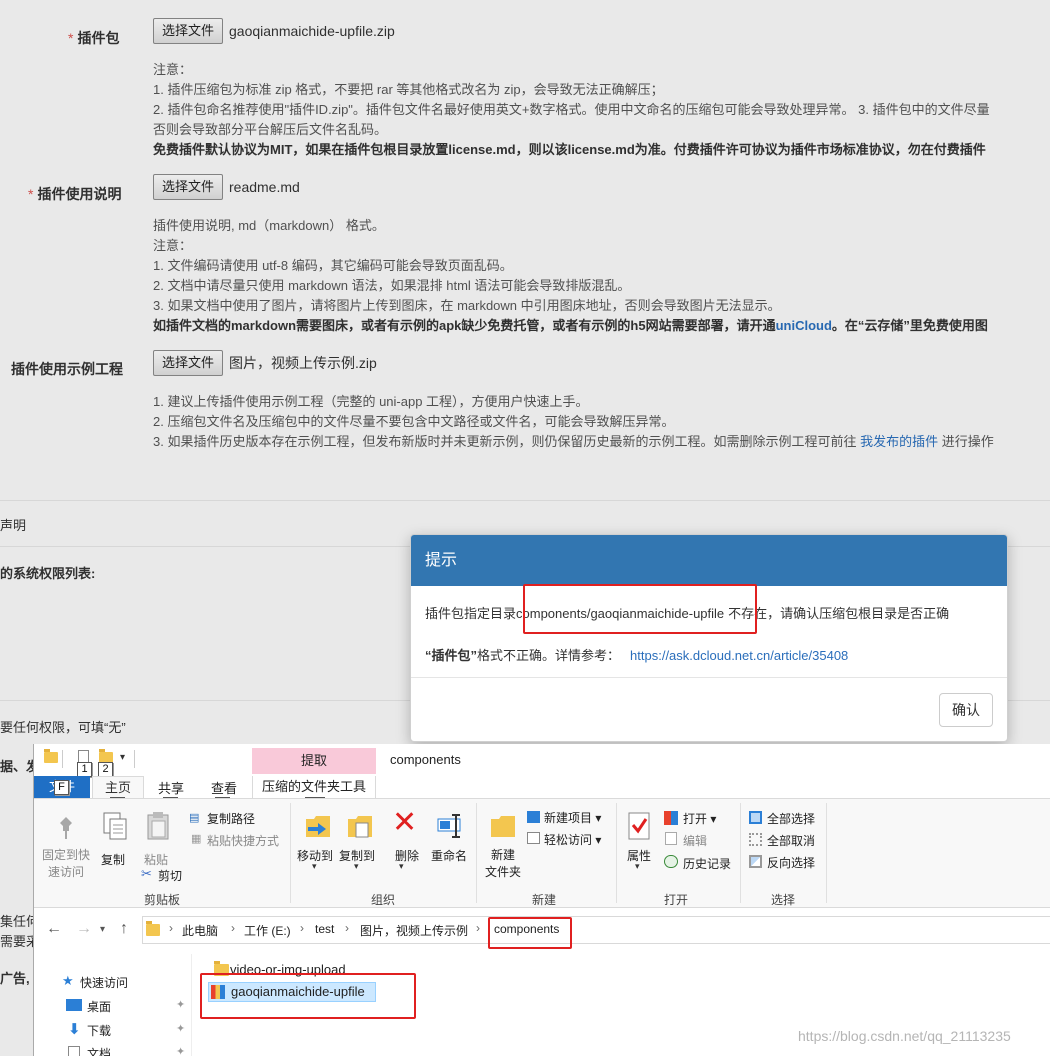 The image size is (1050, 1056). I want to click on history-button: 历史记录, so click(707, 863).